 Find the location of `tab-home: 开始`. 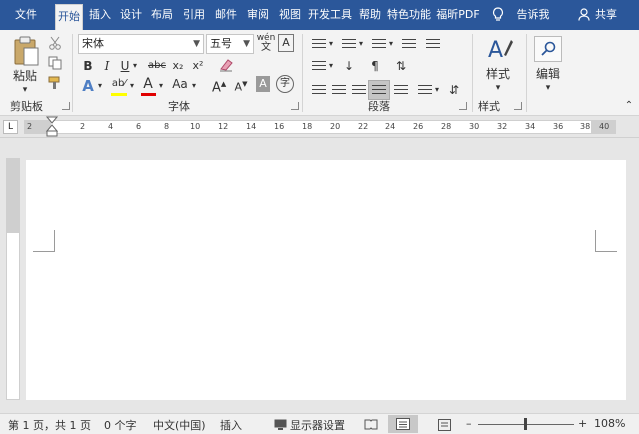

tab-home: 开始 is located at coordinates (69, 17).